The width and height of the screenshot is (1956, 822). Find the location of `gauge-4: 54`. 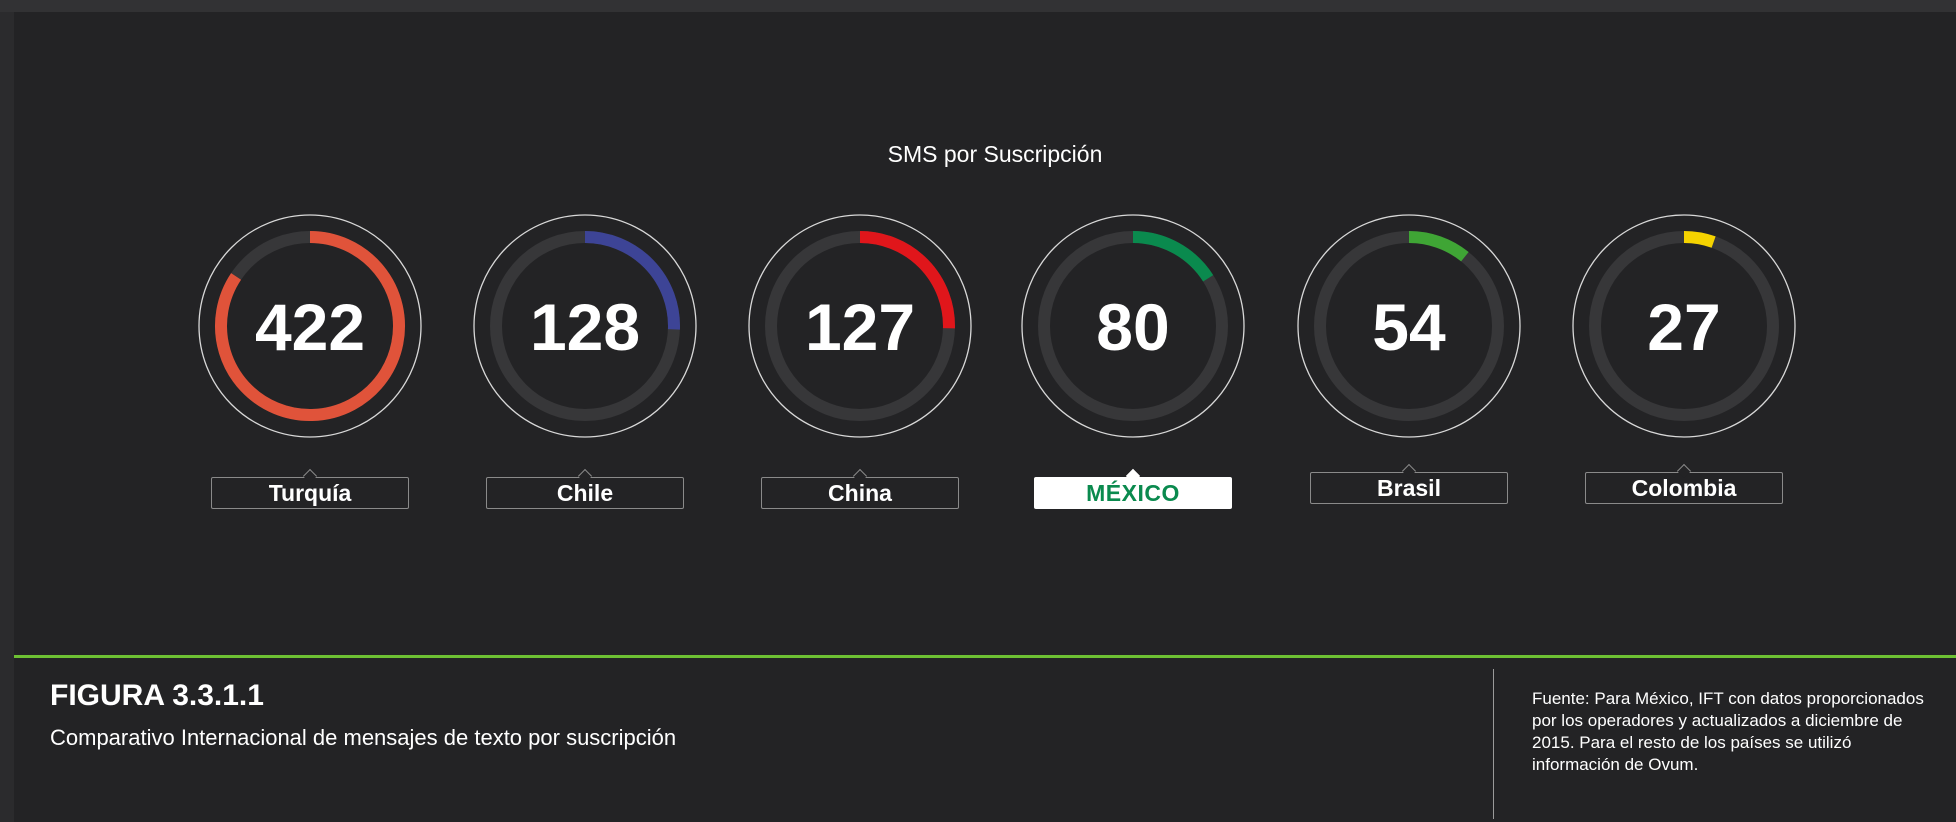

gauge-4: 54 is located at coordinates (1409, 326).